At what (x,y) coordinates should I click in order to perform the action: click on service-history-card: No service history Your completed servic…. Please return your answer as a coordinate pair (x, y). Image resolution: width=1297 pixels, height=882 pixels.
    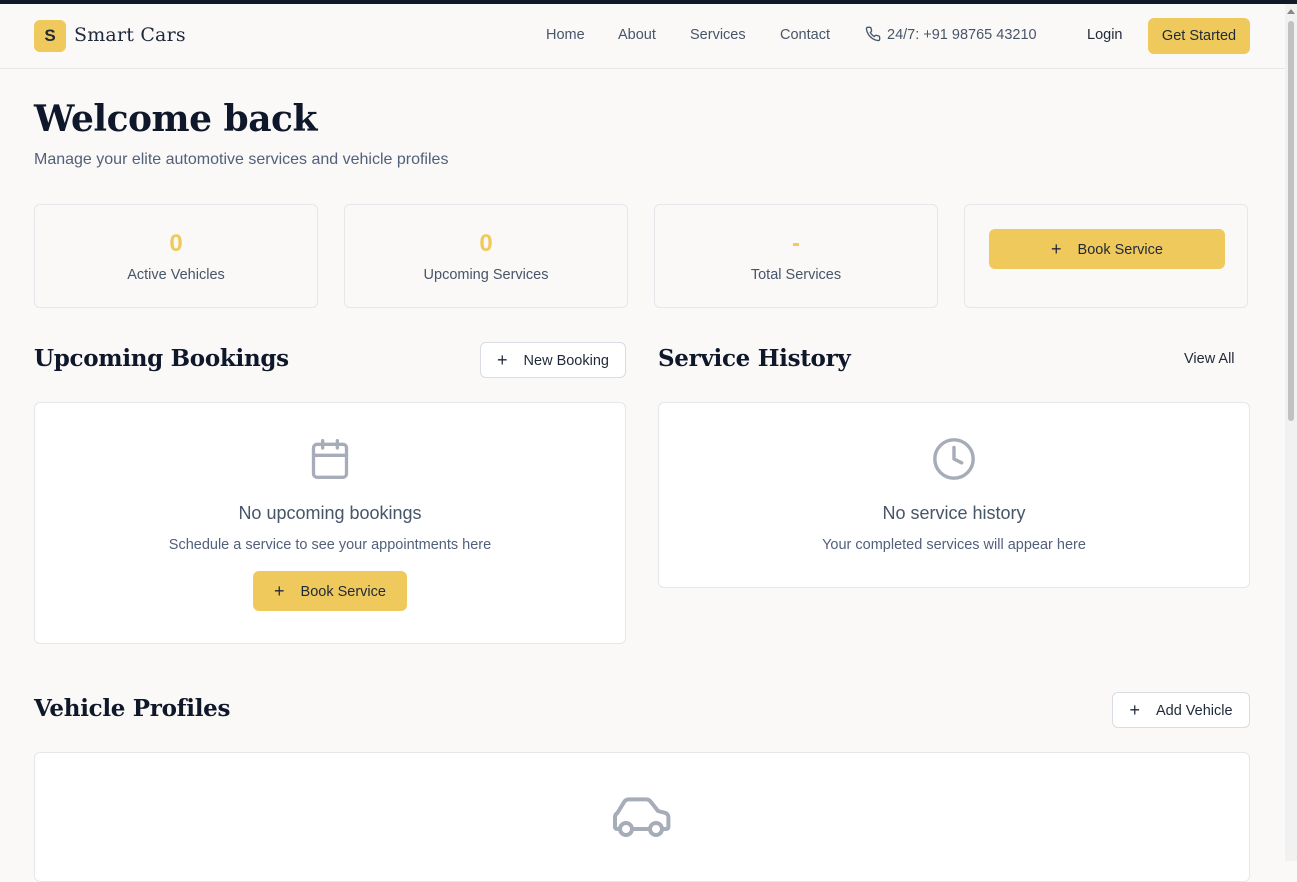
    Looking at the image, I should click on (954, 495).